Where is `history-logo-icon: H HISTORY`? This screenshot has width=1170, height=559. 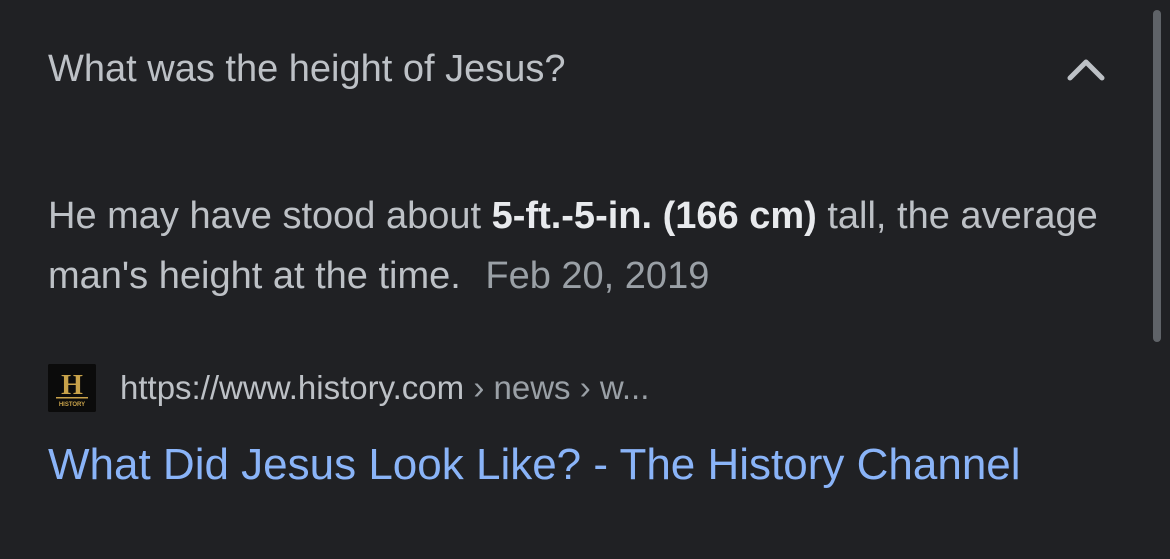
history-logo-icon: H HISTORY is located at coordinates (72, 388).